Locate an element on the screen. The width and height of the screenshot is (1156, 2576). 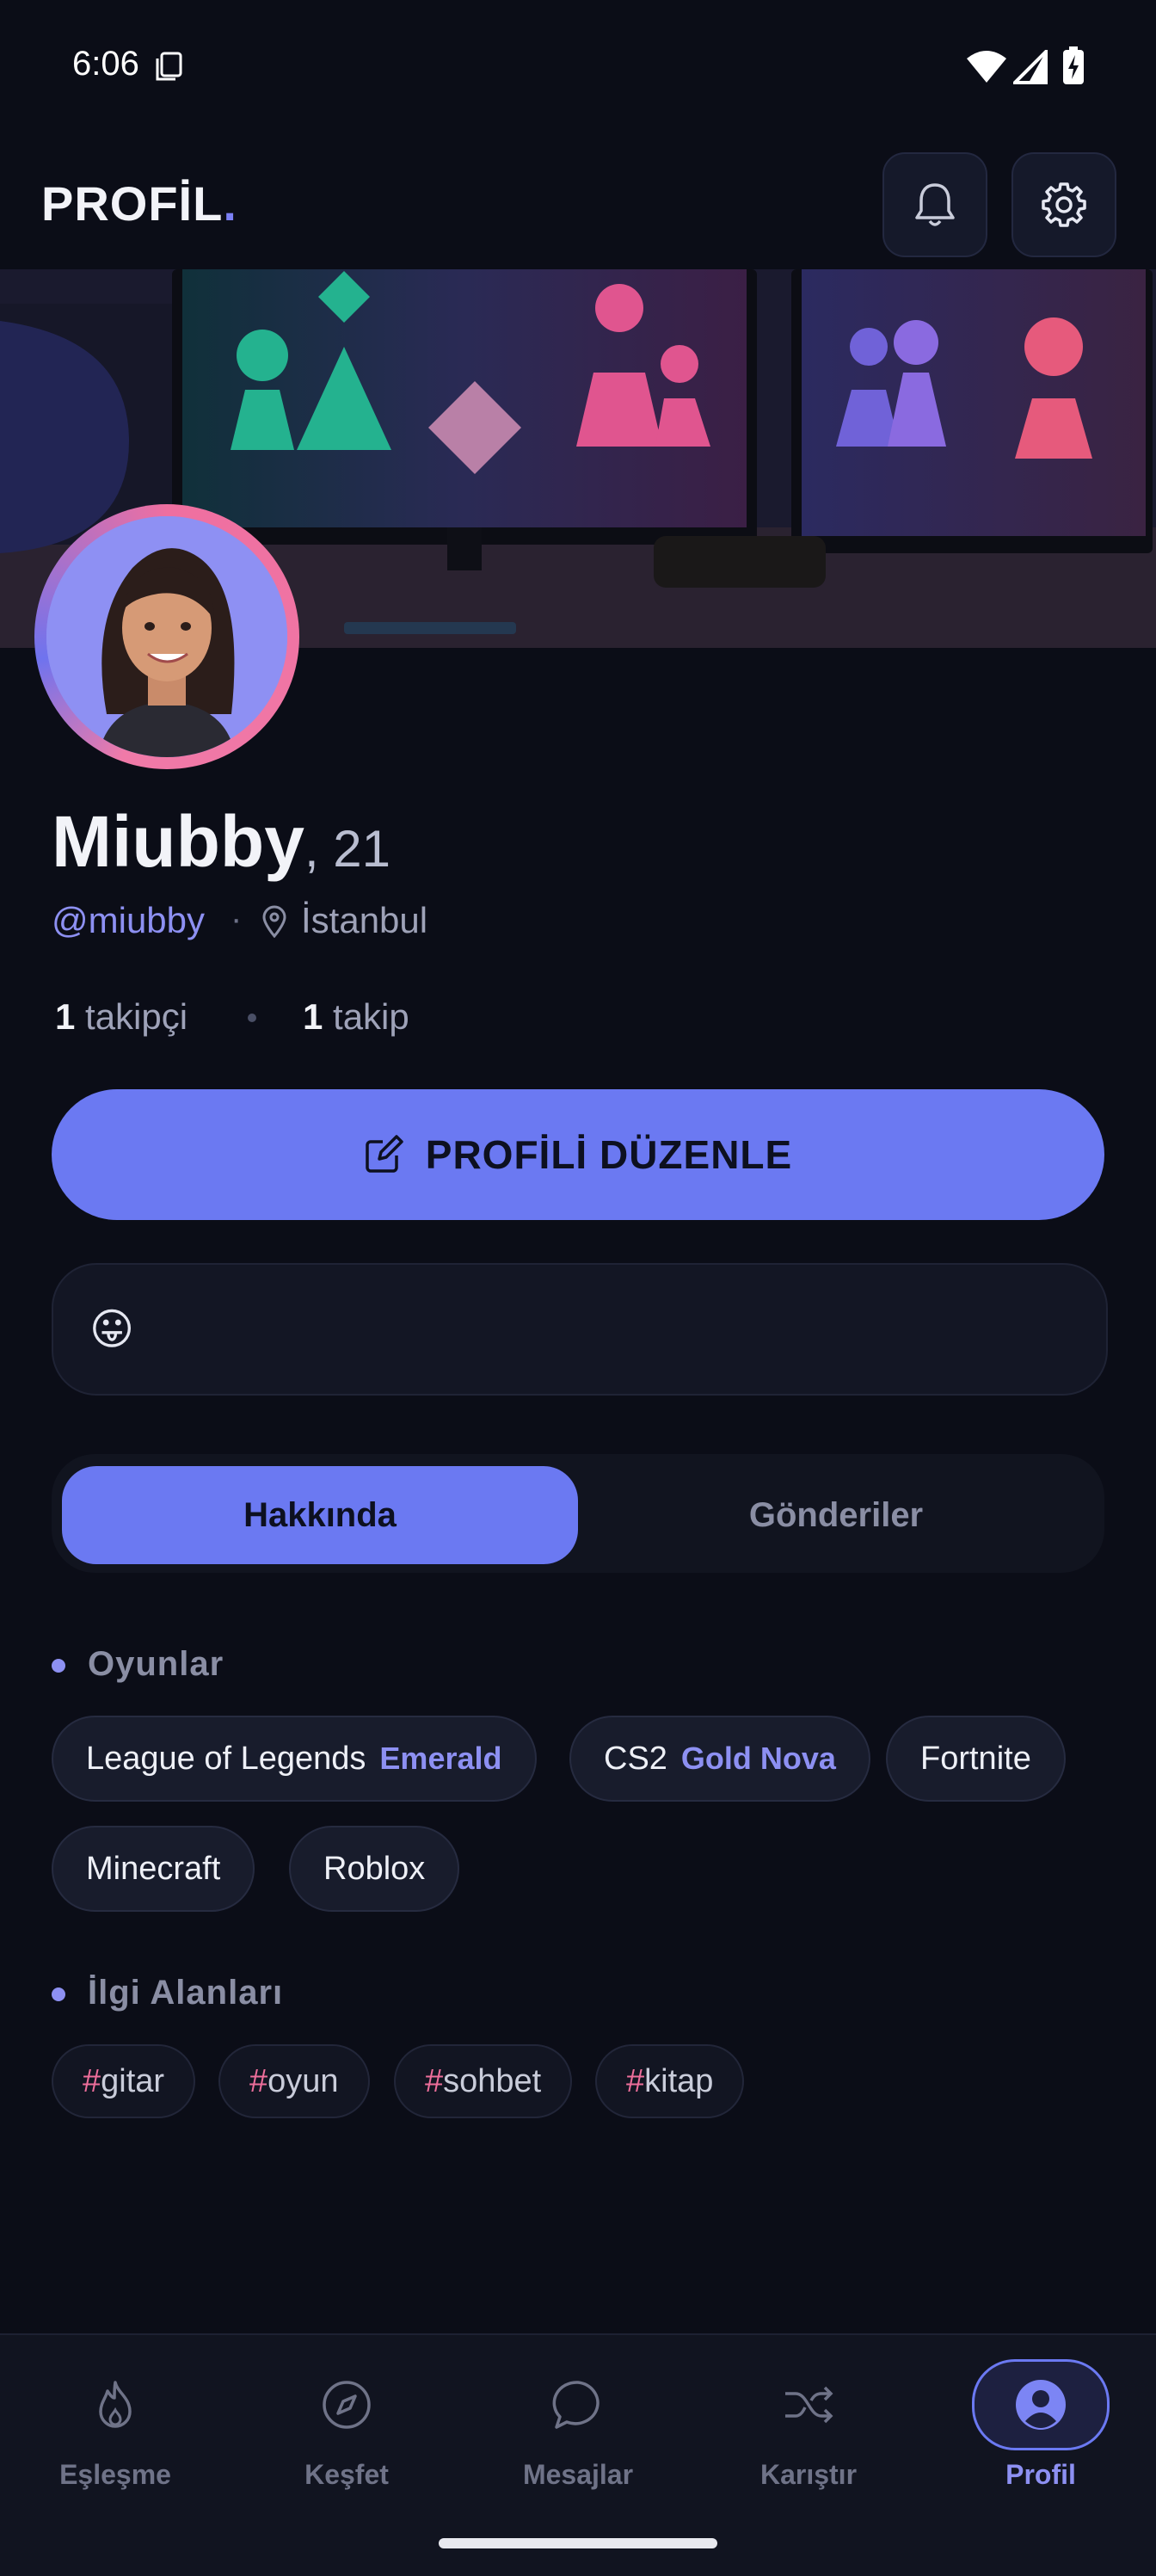
game-rank: Emerald is located at coordinates (441, 1759).